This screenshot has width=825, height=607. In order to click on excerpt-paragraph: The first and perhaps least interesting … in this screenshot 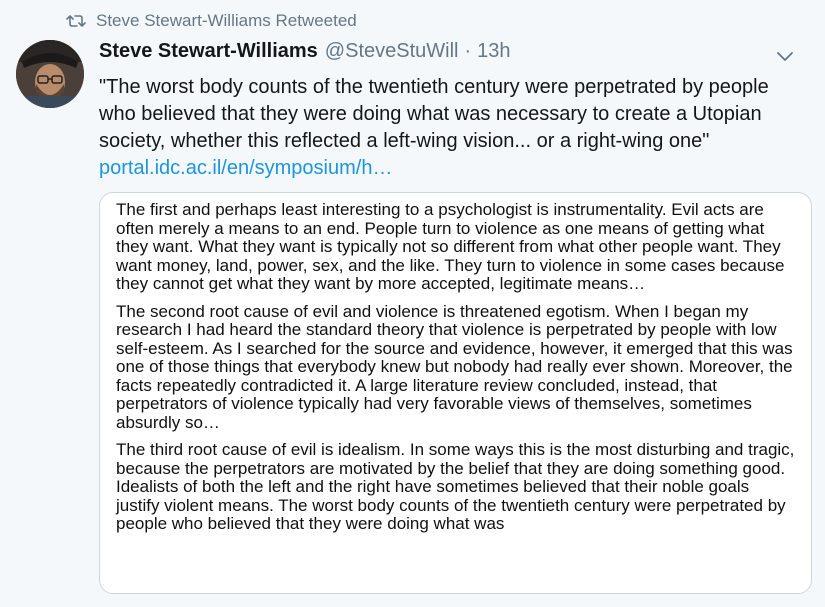, I will do `click(450, 246)`.